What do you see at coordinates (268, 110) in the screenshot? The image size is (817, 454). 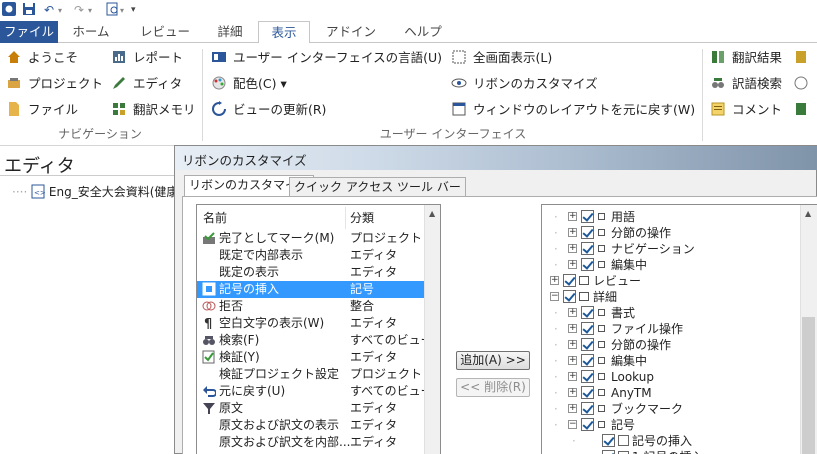 I see `refresh-view-button: ビューの更新(R)` at bounding box center [268, 110].